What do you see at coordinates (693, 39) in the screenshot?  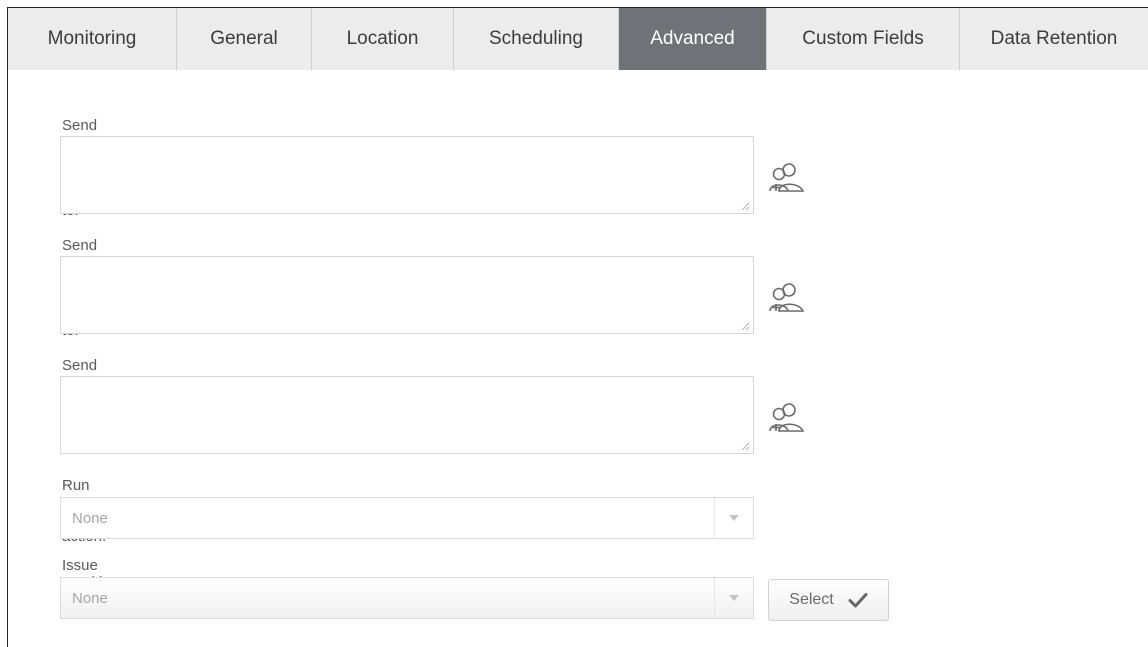 I see `tab-advanced: Advanced` at bounding box center [693, 39].